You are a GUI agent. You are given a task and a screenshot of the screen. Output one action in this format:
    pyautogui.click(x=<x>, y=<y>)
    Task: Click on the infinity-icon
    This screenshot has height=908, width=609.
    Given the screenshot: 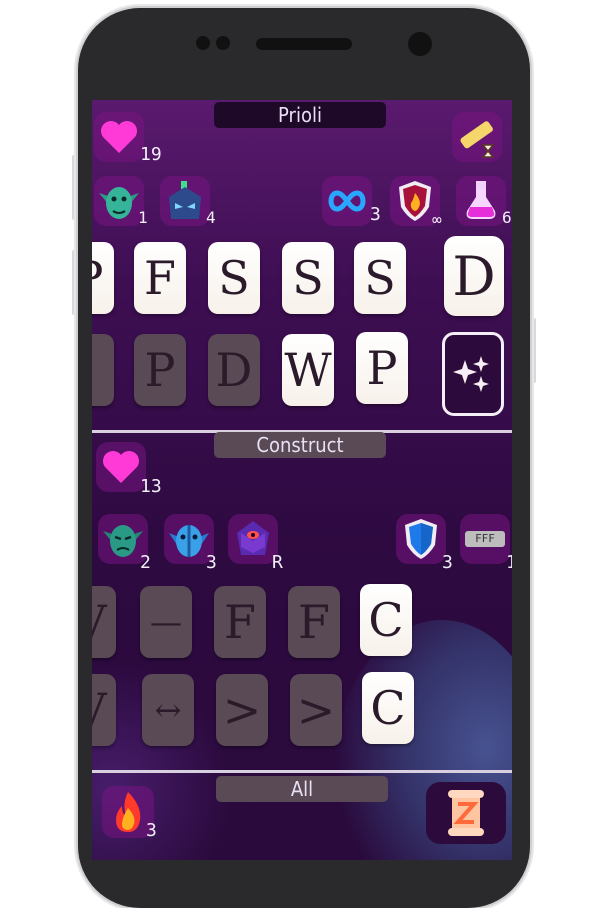 What is the action you would take?
    pyautogui.click(x=347, y=201)
    